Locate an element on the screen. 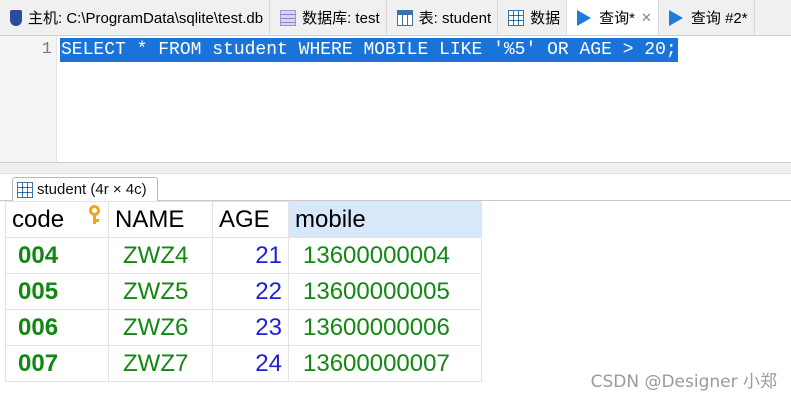 The height and width of the screenshot is (401, 791). tab-database: 数据库: test is located at coordinates (328, 17).